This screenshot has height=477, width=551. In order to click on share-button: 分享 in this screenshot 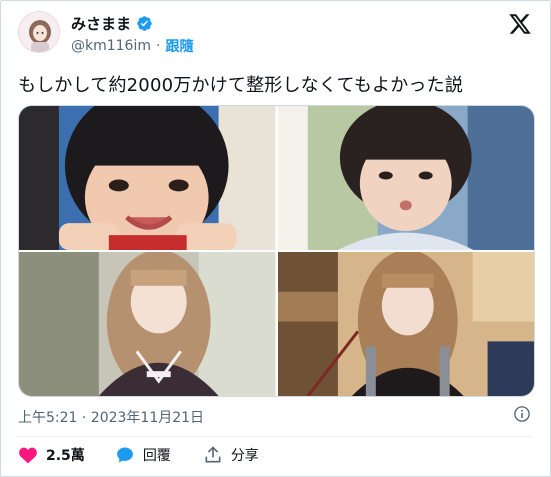, I will do `click(231, 455)`.